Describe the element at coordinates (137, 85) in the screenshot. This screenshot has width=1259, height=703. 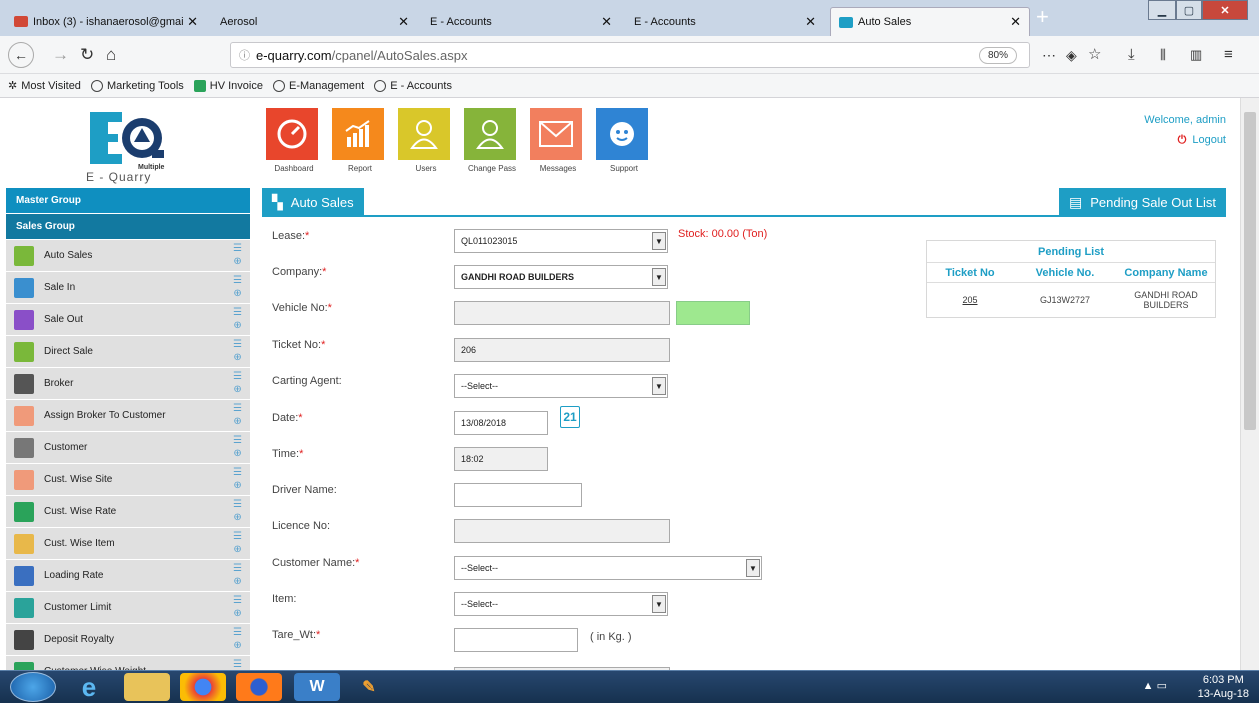
I see `bookmark-marketing-tools: Marketing Tools` at that location.